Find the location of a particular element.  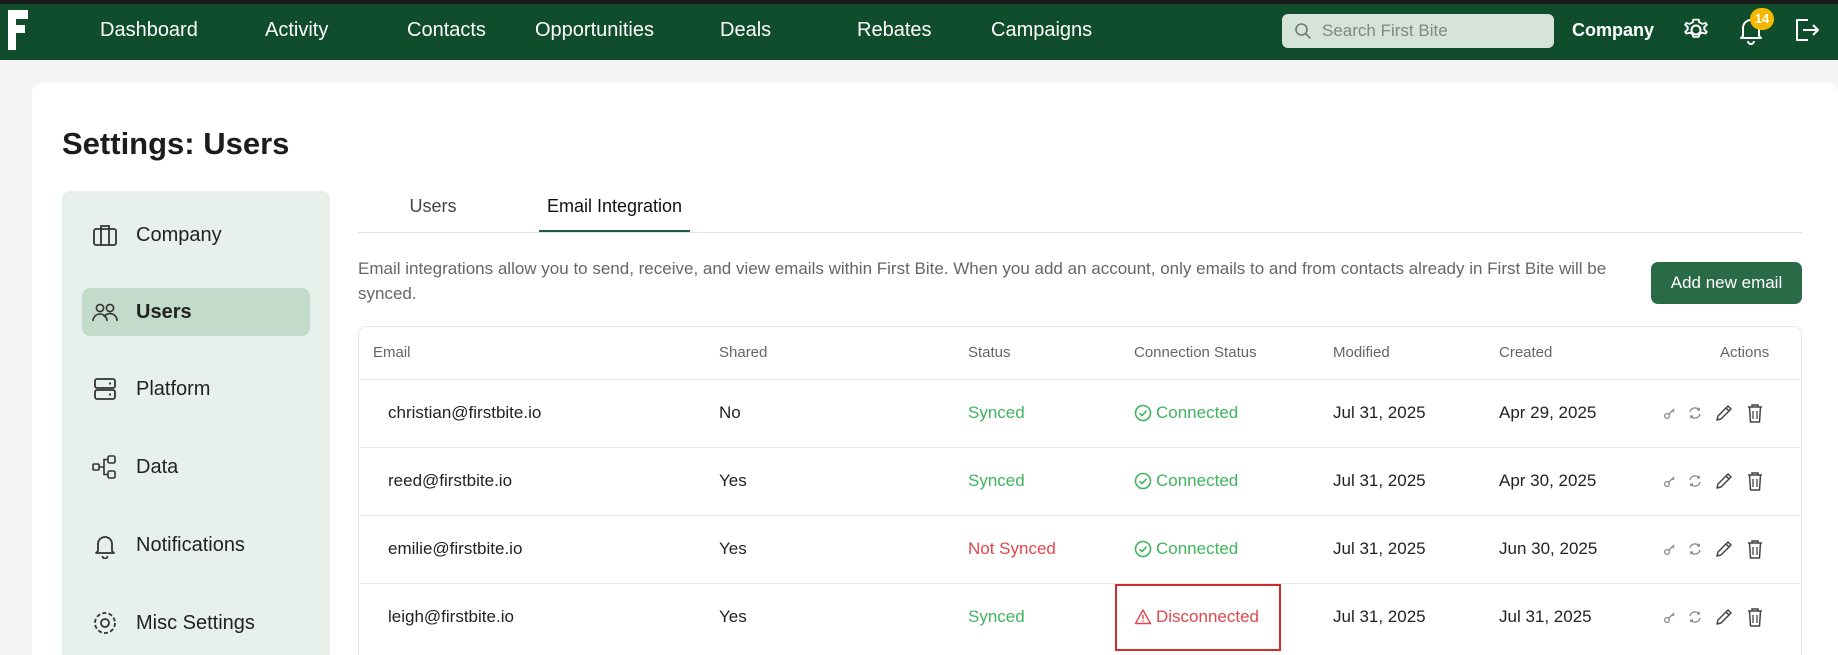

tab-users: Users is located at coordinates (433, 214).